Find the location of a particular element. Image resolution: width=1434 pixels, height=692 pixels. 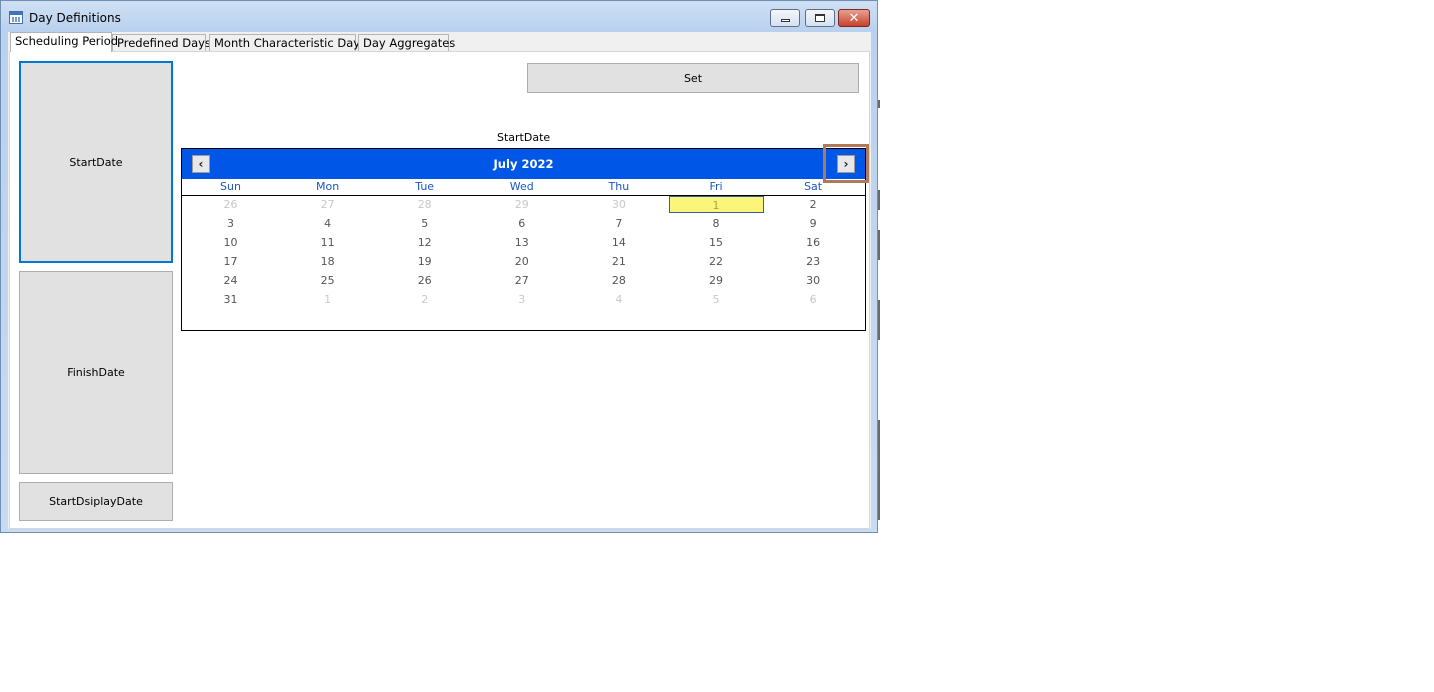

calendar-day: 14 is located at coordinates (618, 242).